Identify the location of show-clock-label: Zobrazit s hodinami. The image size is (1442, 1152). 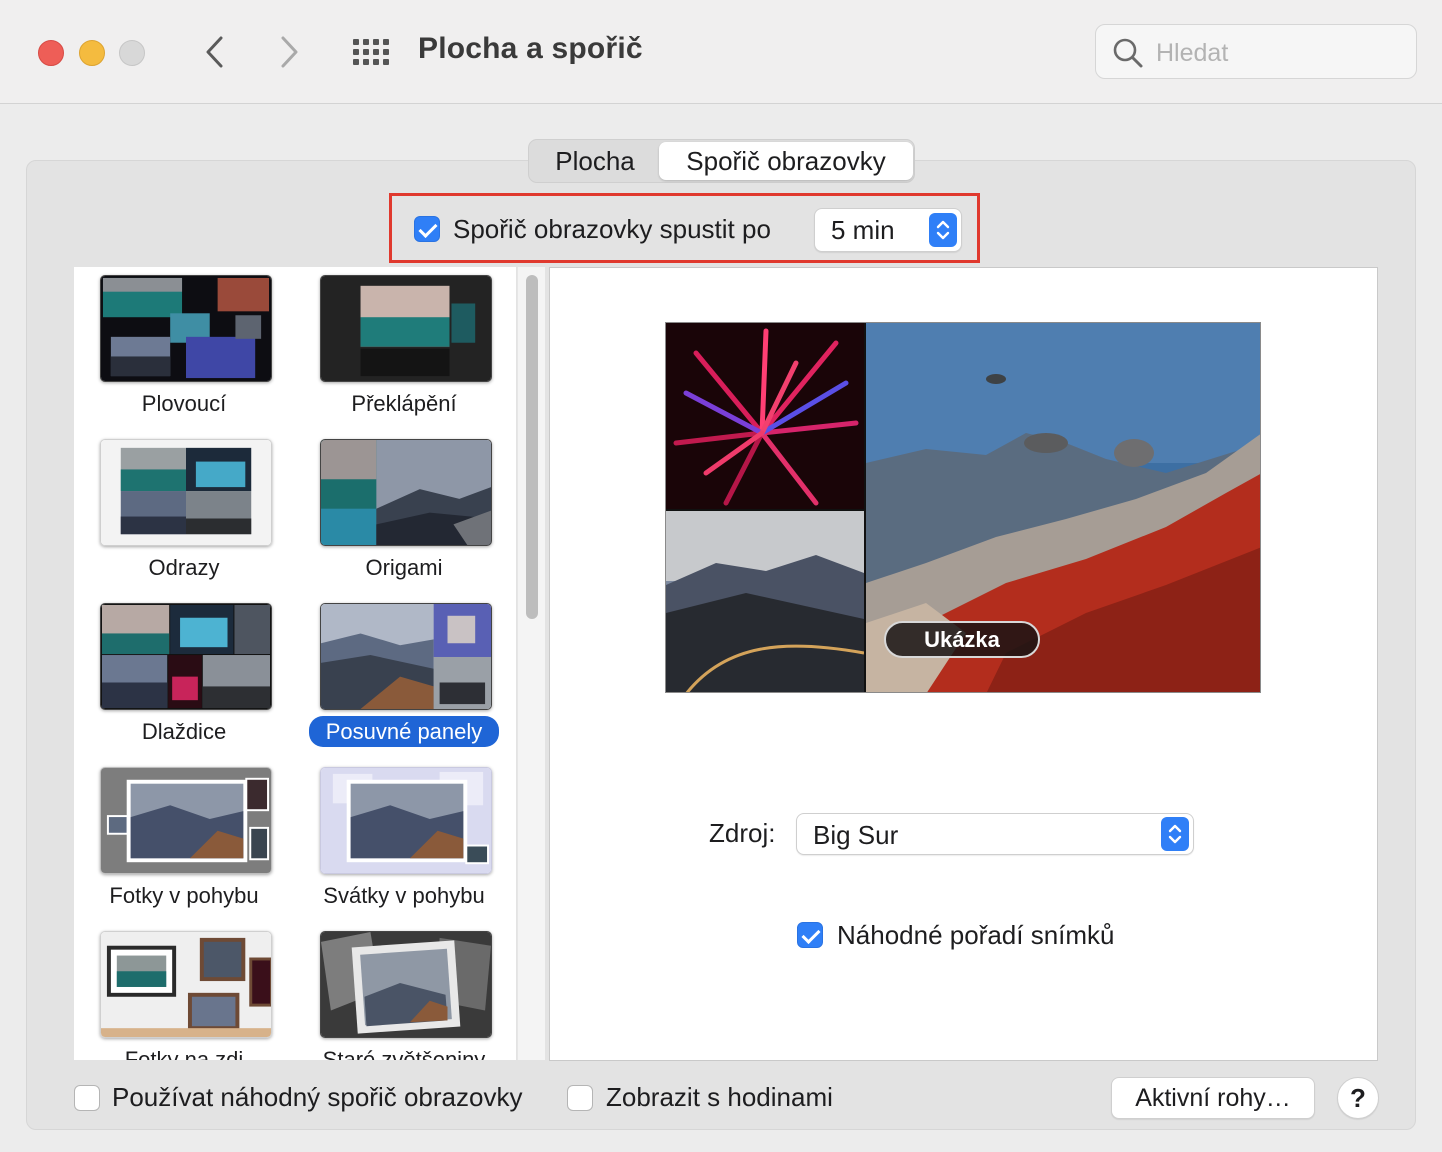
(719, 1097).